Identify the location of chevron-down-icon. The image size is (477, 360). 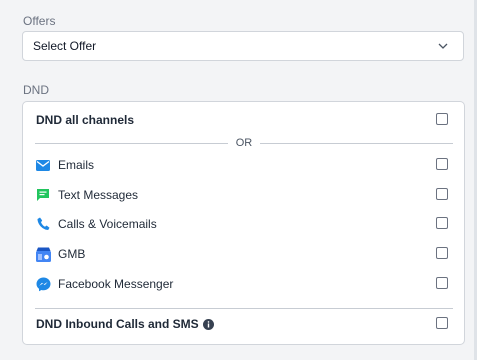
(443, 46).